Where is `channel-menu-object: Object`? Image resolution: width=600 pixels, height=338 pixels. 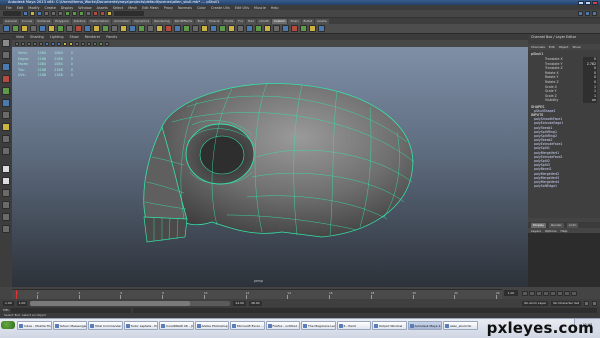
channel-menu-object: Object is located at coordinates (564, 47).